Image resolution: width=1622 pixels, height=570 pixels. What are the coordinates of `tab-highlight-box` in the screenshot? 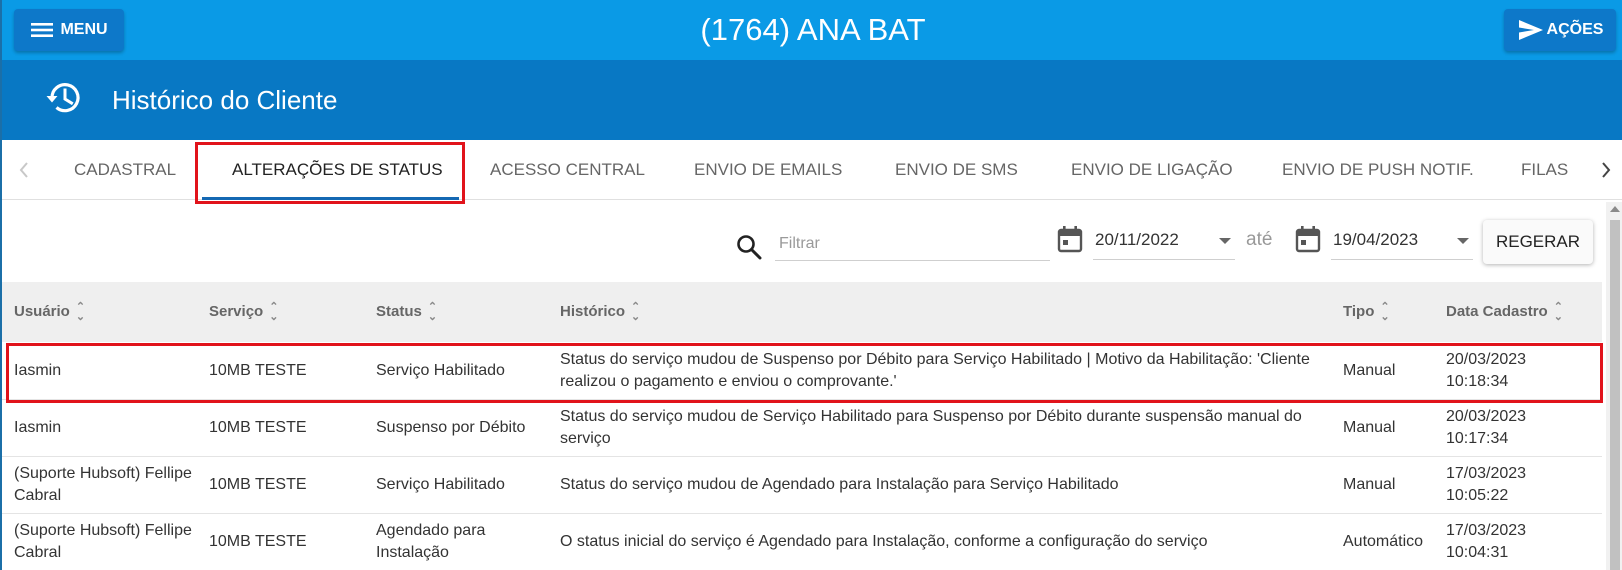 It's located at (330, 173).